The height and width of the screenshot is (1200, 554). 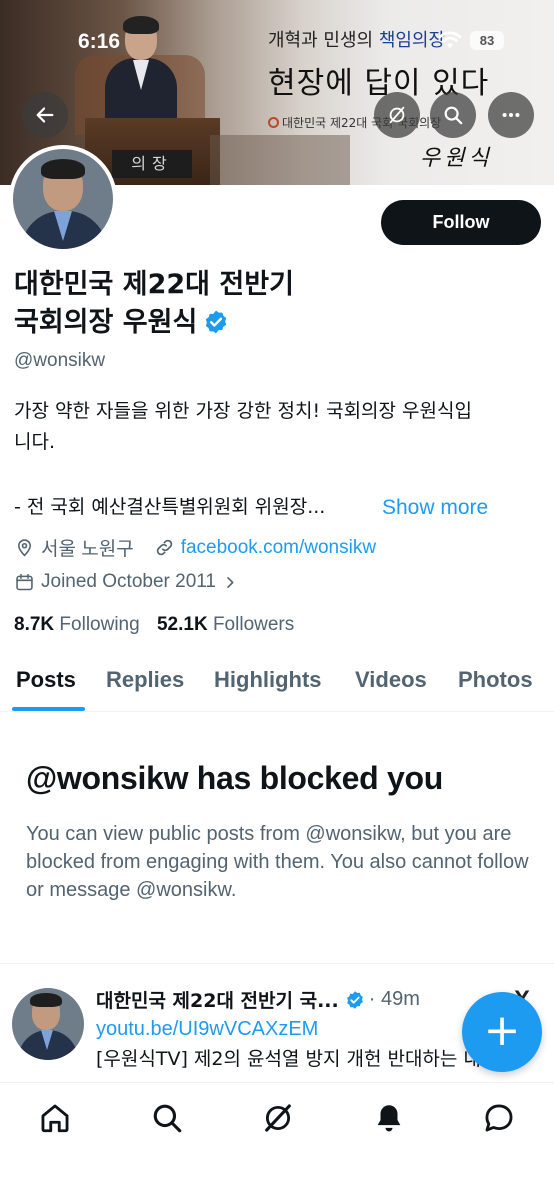 What do you see at coordinates (34, 442) in the screenshot?
I see `bio-line2: 니다.` at bounding box center [34, 442].